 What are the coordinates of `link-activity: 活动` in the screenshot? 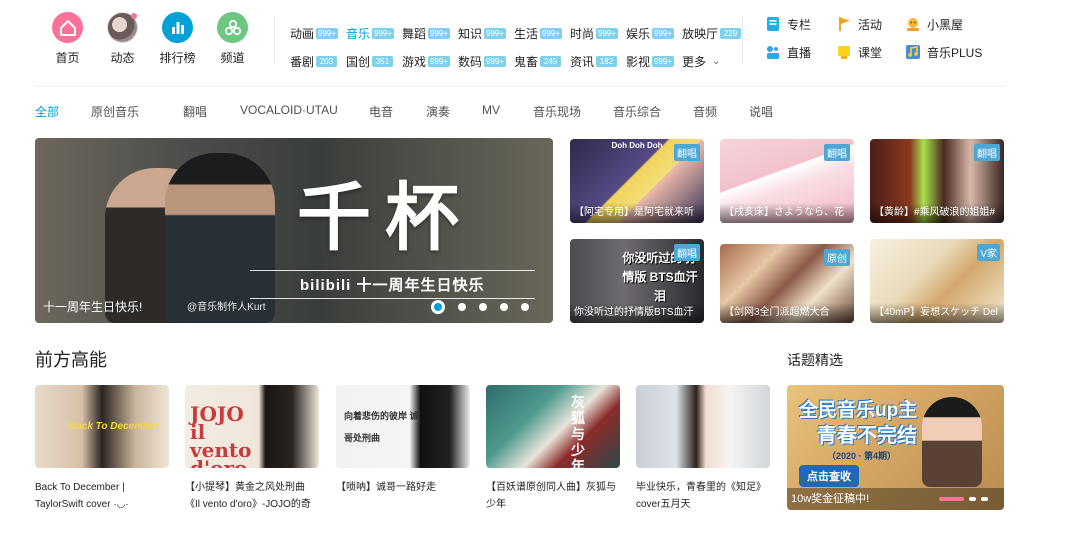 It's located at (870, 24).